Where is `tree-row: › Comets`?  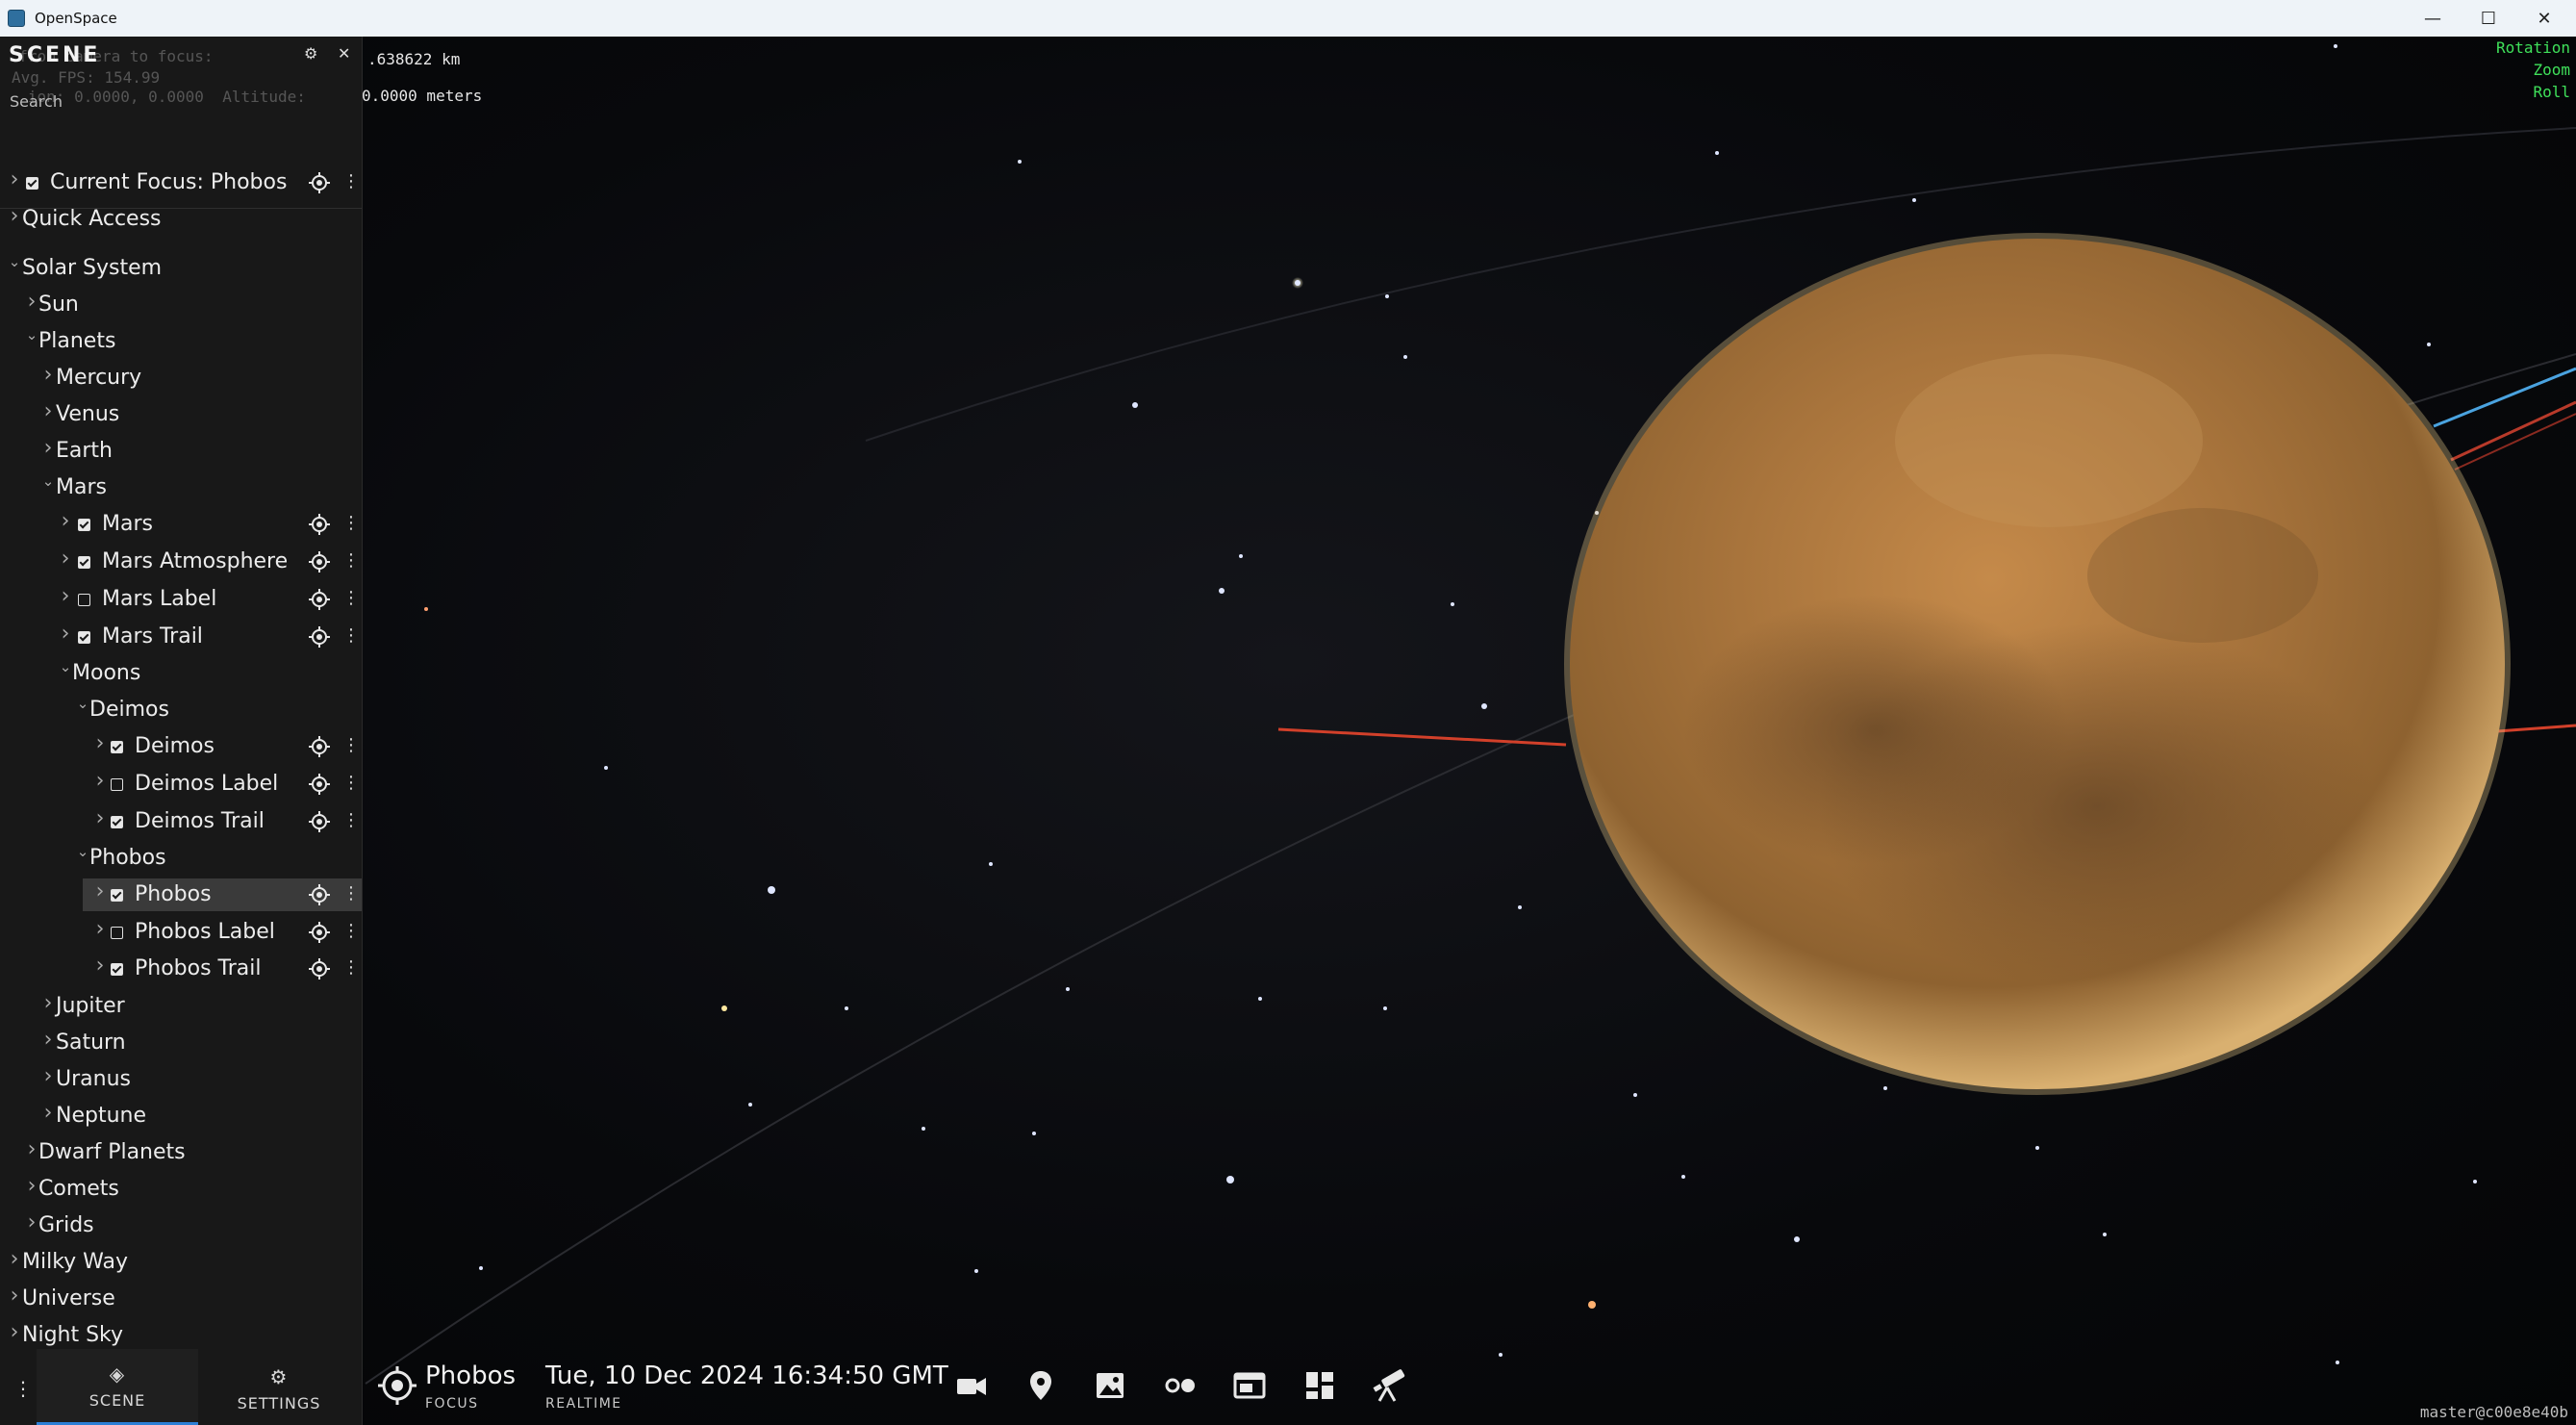
tree-row: › Comets is located at coordinates (181, 1190).